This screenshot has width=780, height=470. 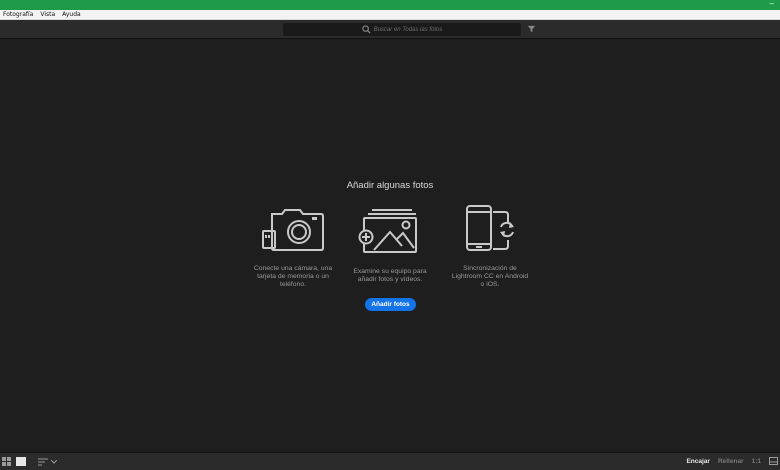 What do you see at coordinates (773, 461) in the screenshot?
I see `filmstrip-icon` at bounding box center [773, 461].